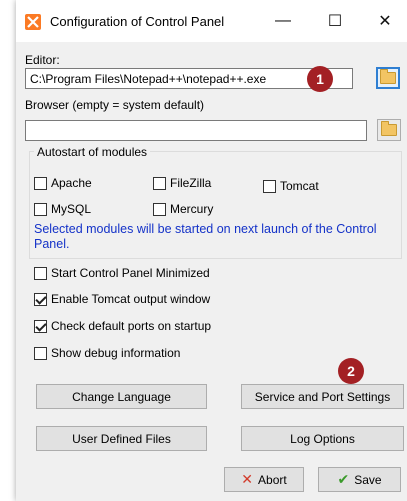 This screenshot has height=501, width=407. I want to click on step-marker-1: 1, so click(320, 79).